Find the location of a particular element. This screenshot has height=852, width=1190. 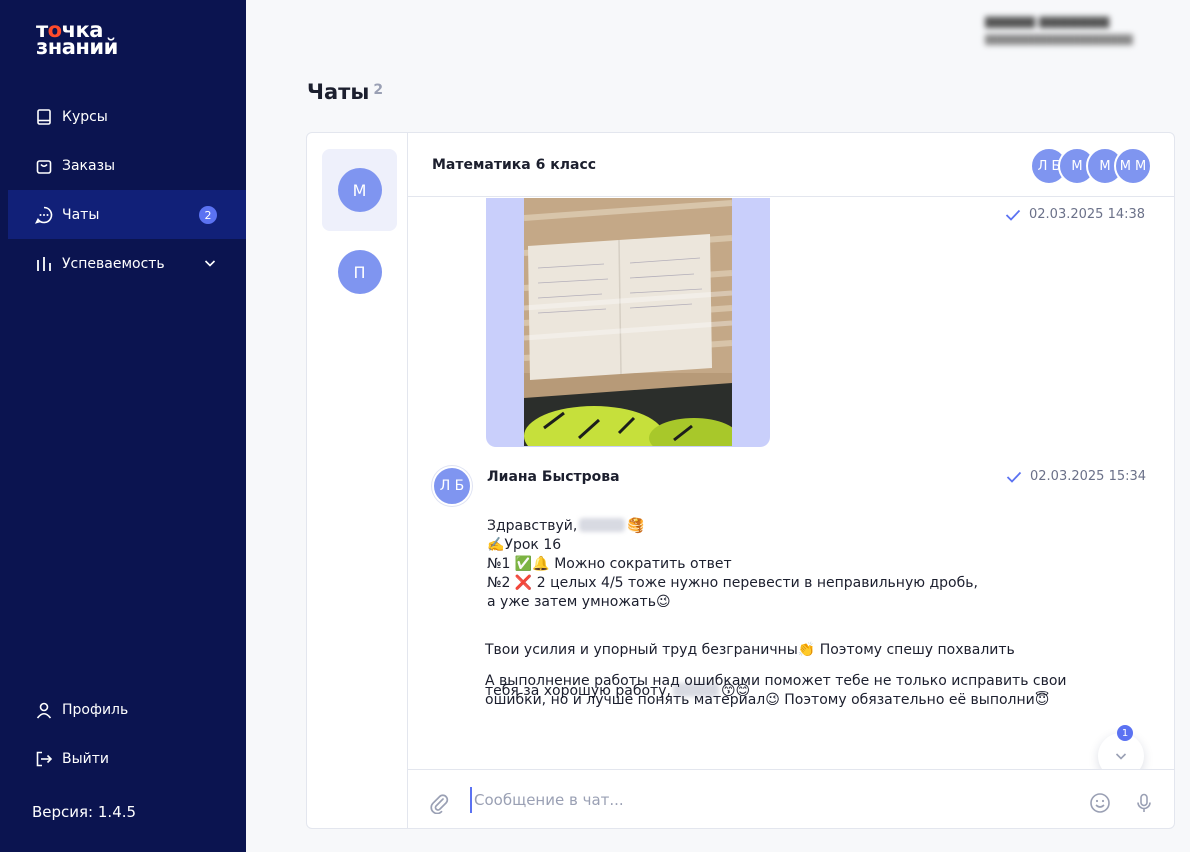

chat-title: Математика 6 класс is located at coordinates (514, 165).